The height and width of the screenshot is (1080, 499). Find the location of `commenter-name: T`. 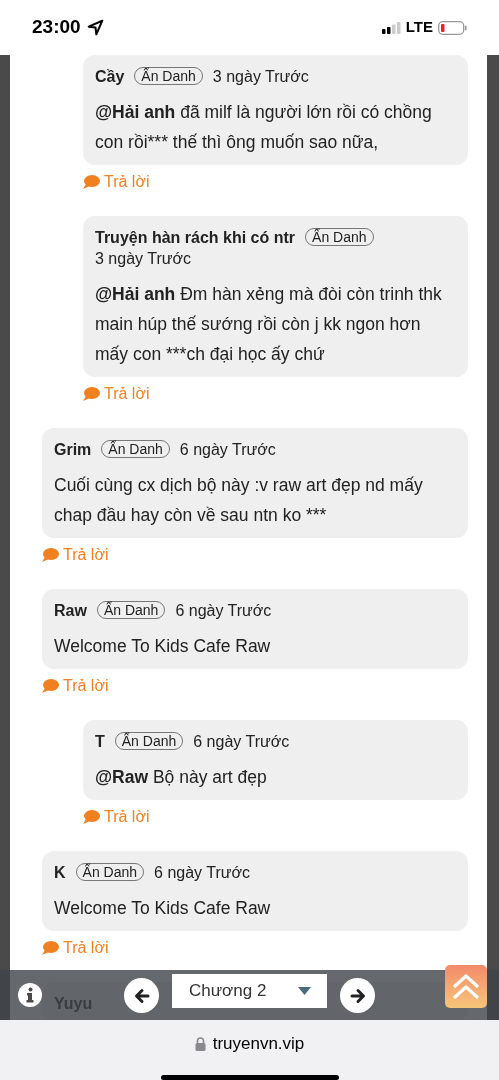

commenter-name: T is located at coordinates (100, 741).